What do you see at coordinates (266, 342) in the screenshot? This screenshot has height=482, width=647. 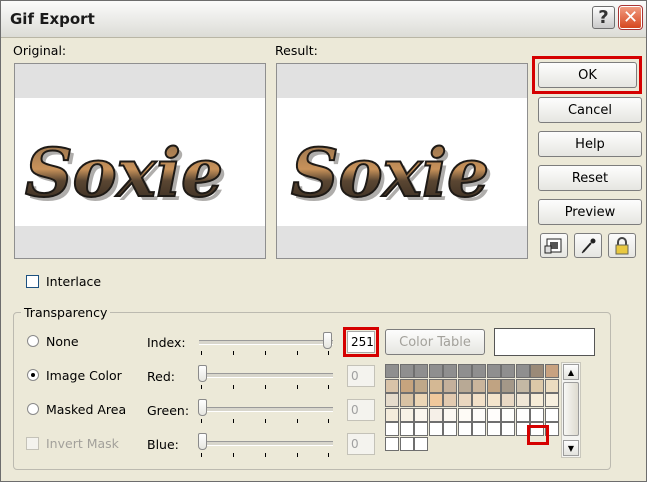 I see `index-slider-track` at bounding box center [266, 342].